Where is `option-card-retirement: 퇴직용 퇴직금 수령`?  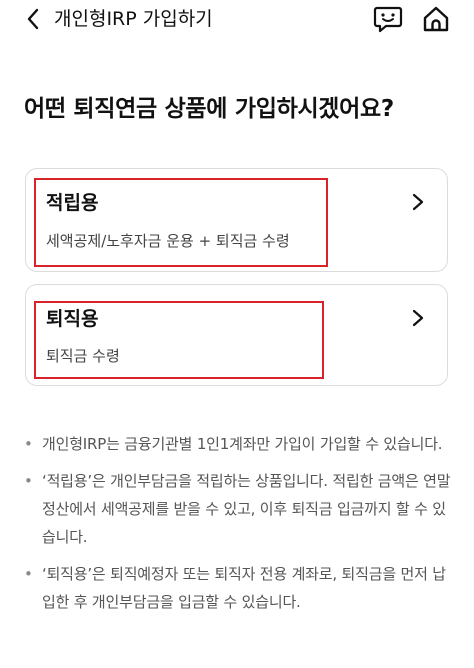 option-card-retirement: 퇴직용 퇴직금 수령 is located at coordinates (236, 335).